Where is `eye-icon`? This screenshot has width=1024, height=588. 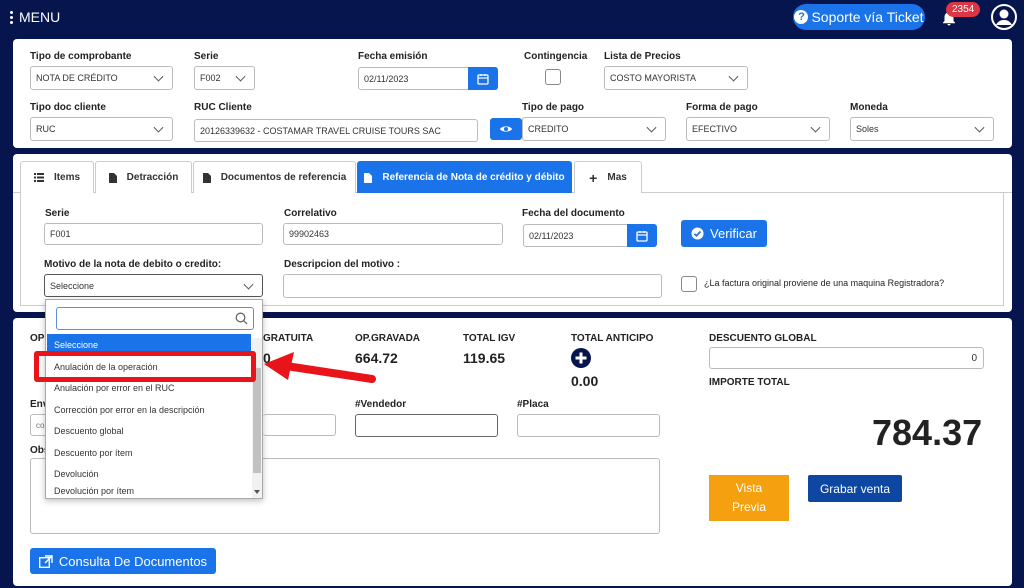 eye-icon is located at coordinates (506, 129).